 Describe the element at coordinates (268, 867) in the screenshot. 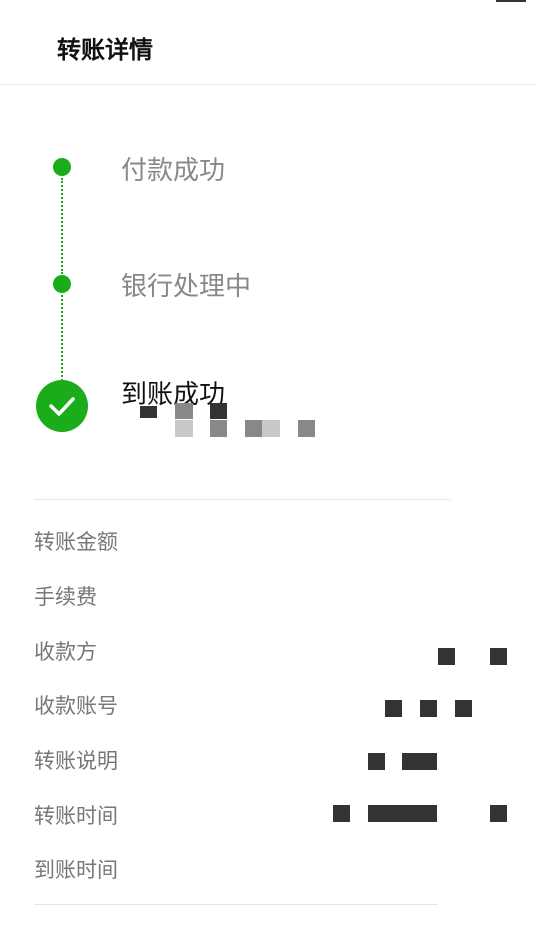

I see `detail-row-arrival-time: 到账时间` at that location.